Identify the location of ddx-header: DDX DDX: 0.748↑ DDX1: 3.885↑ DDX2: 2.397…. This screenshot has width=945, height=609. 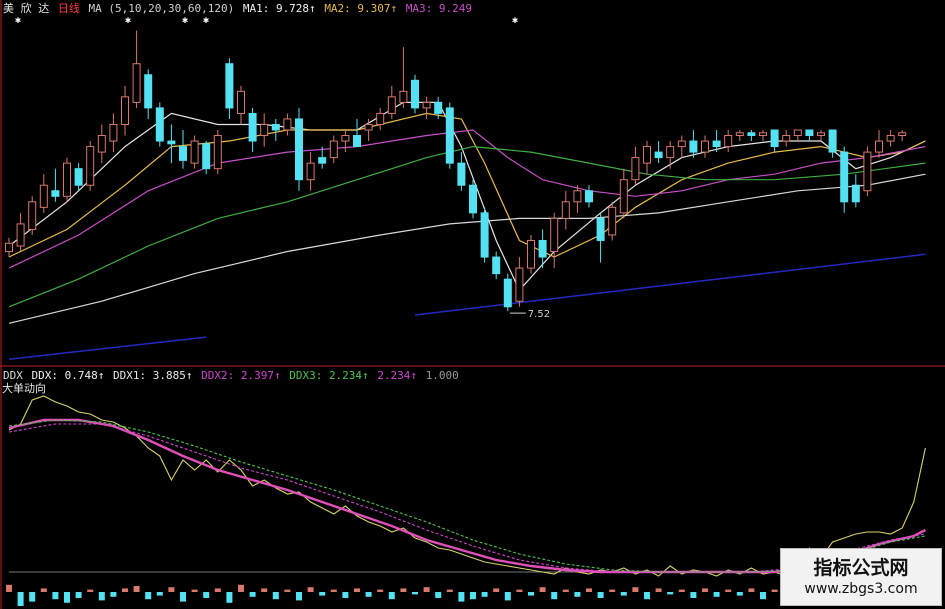
(232, 375).